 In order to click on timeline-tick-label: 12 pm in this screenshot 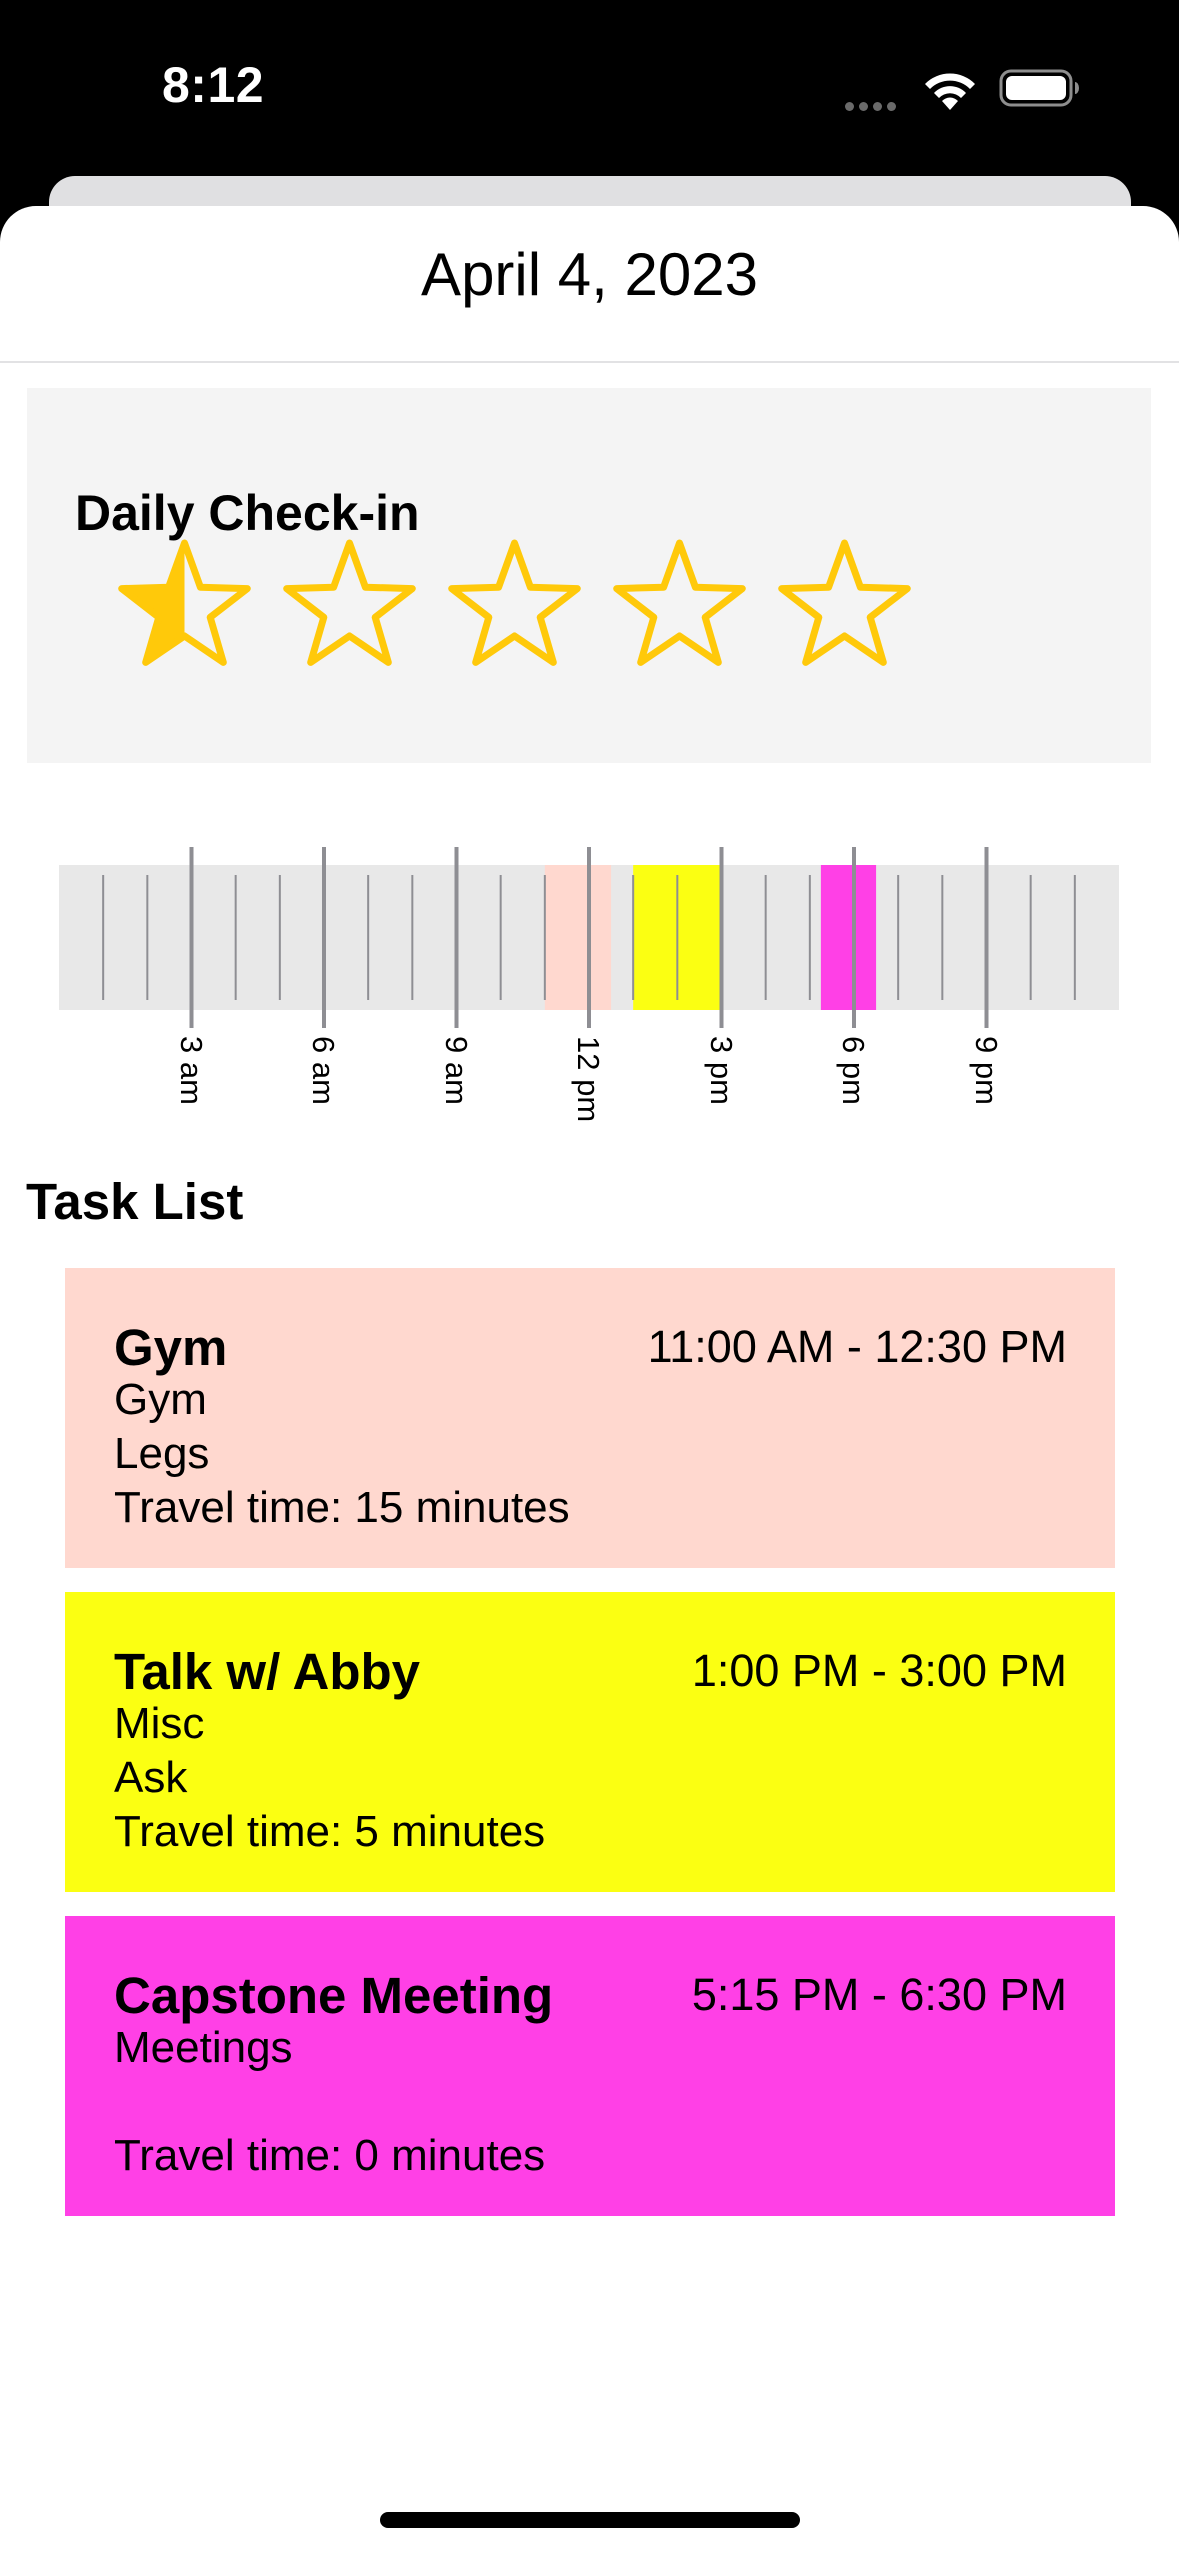, I will do `click(588, 1079)`.